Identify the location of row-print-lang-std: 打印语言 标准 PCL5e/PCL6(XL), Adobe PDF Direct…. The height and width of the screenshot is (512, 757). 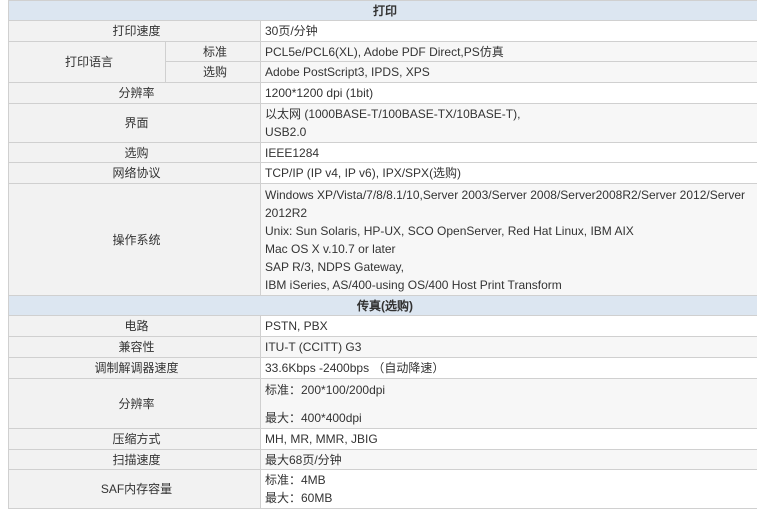
(382, 62).